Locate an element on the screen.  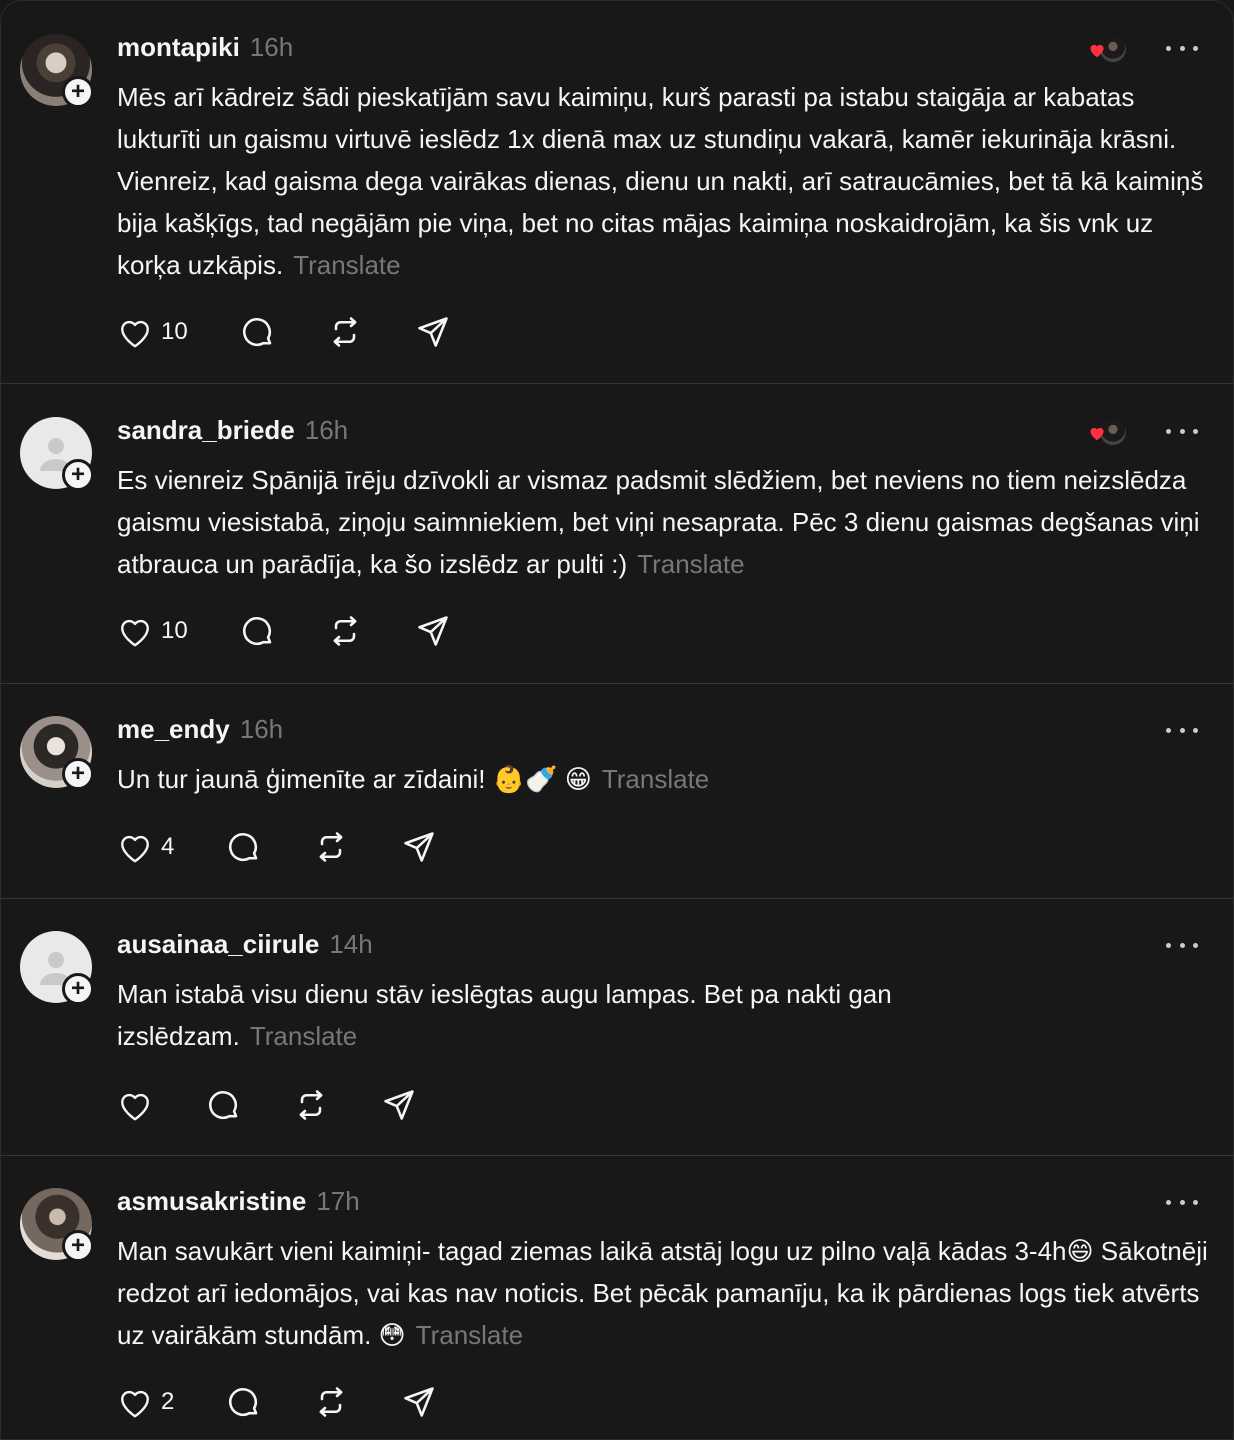
post-author: montapiki 16h is located at coordinates (205, 47).